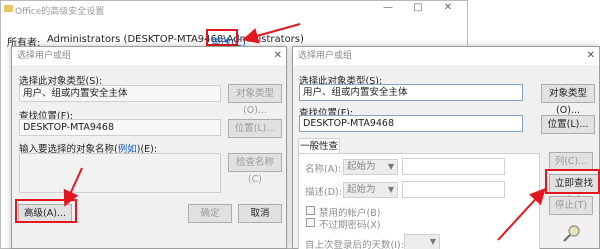 Image resolution: width=600 pixels, height=249 pixels. I want to click on desc-input, so click(453, 189).